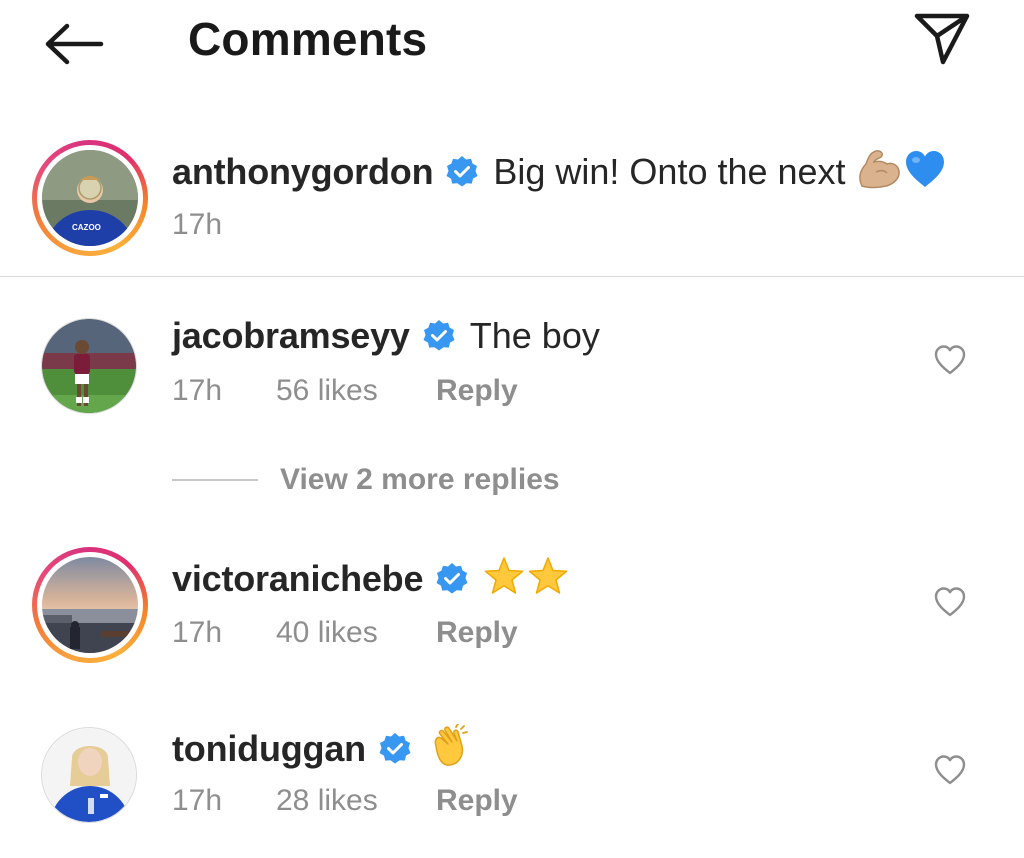 The height and width of the screenshot is (858, 1024). What do you see at coordinates (215, 480) in the screenshot?
I see `replies-divider-line` at bounding box center [215, 480].